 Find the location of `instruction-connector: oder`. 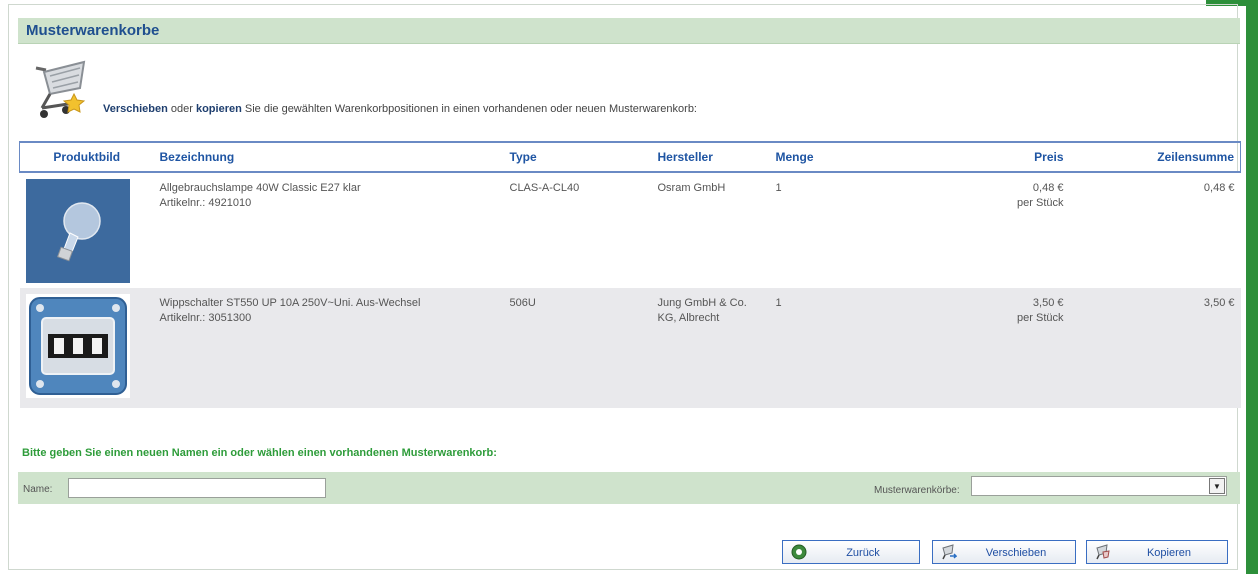

instruction-connector: oder is located at coordinates (181, 109).